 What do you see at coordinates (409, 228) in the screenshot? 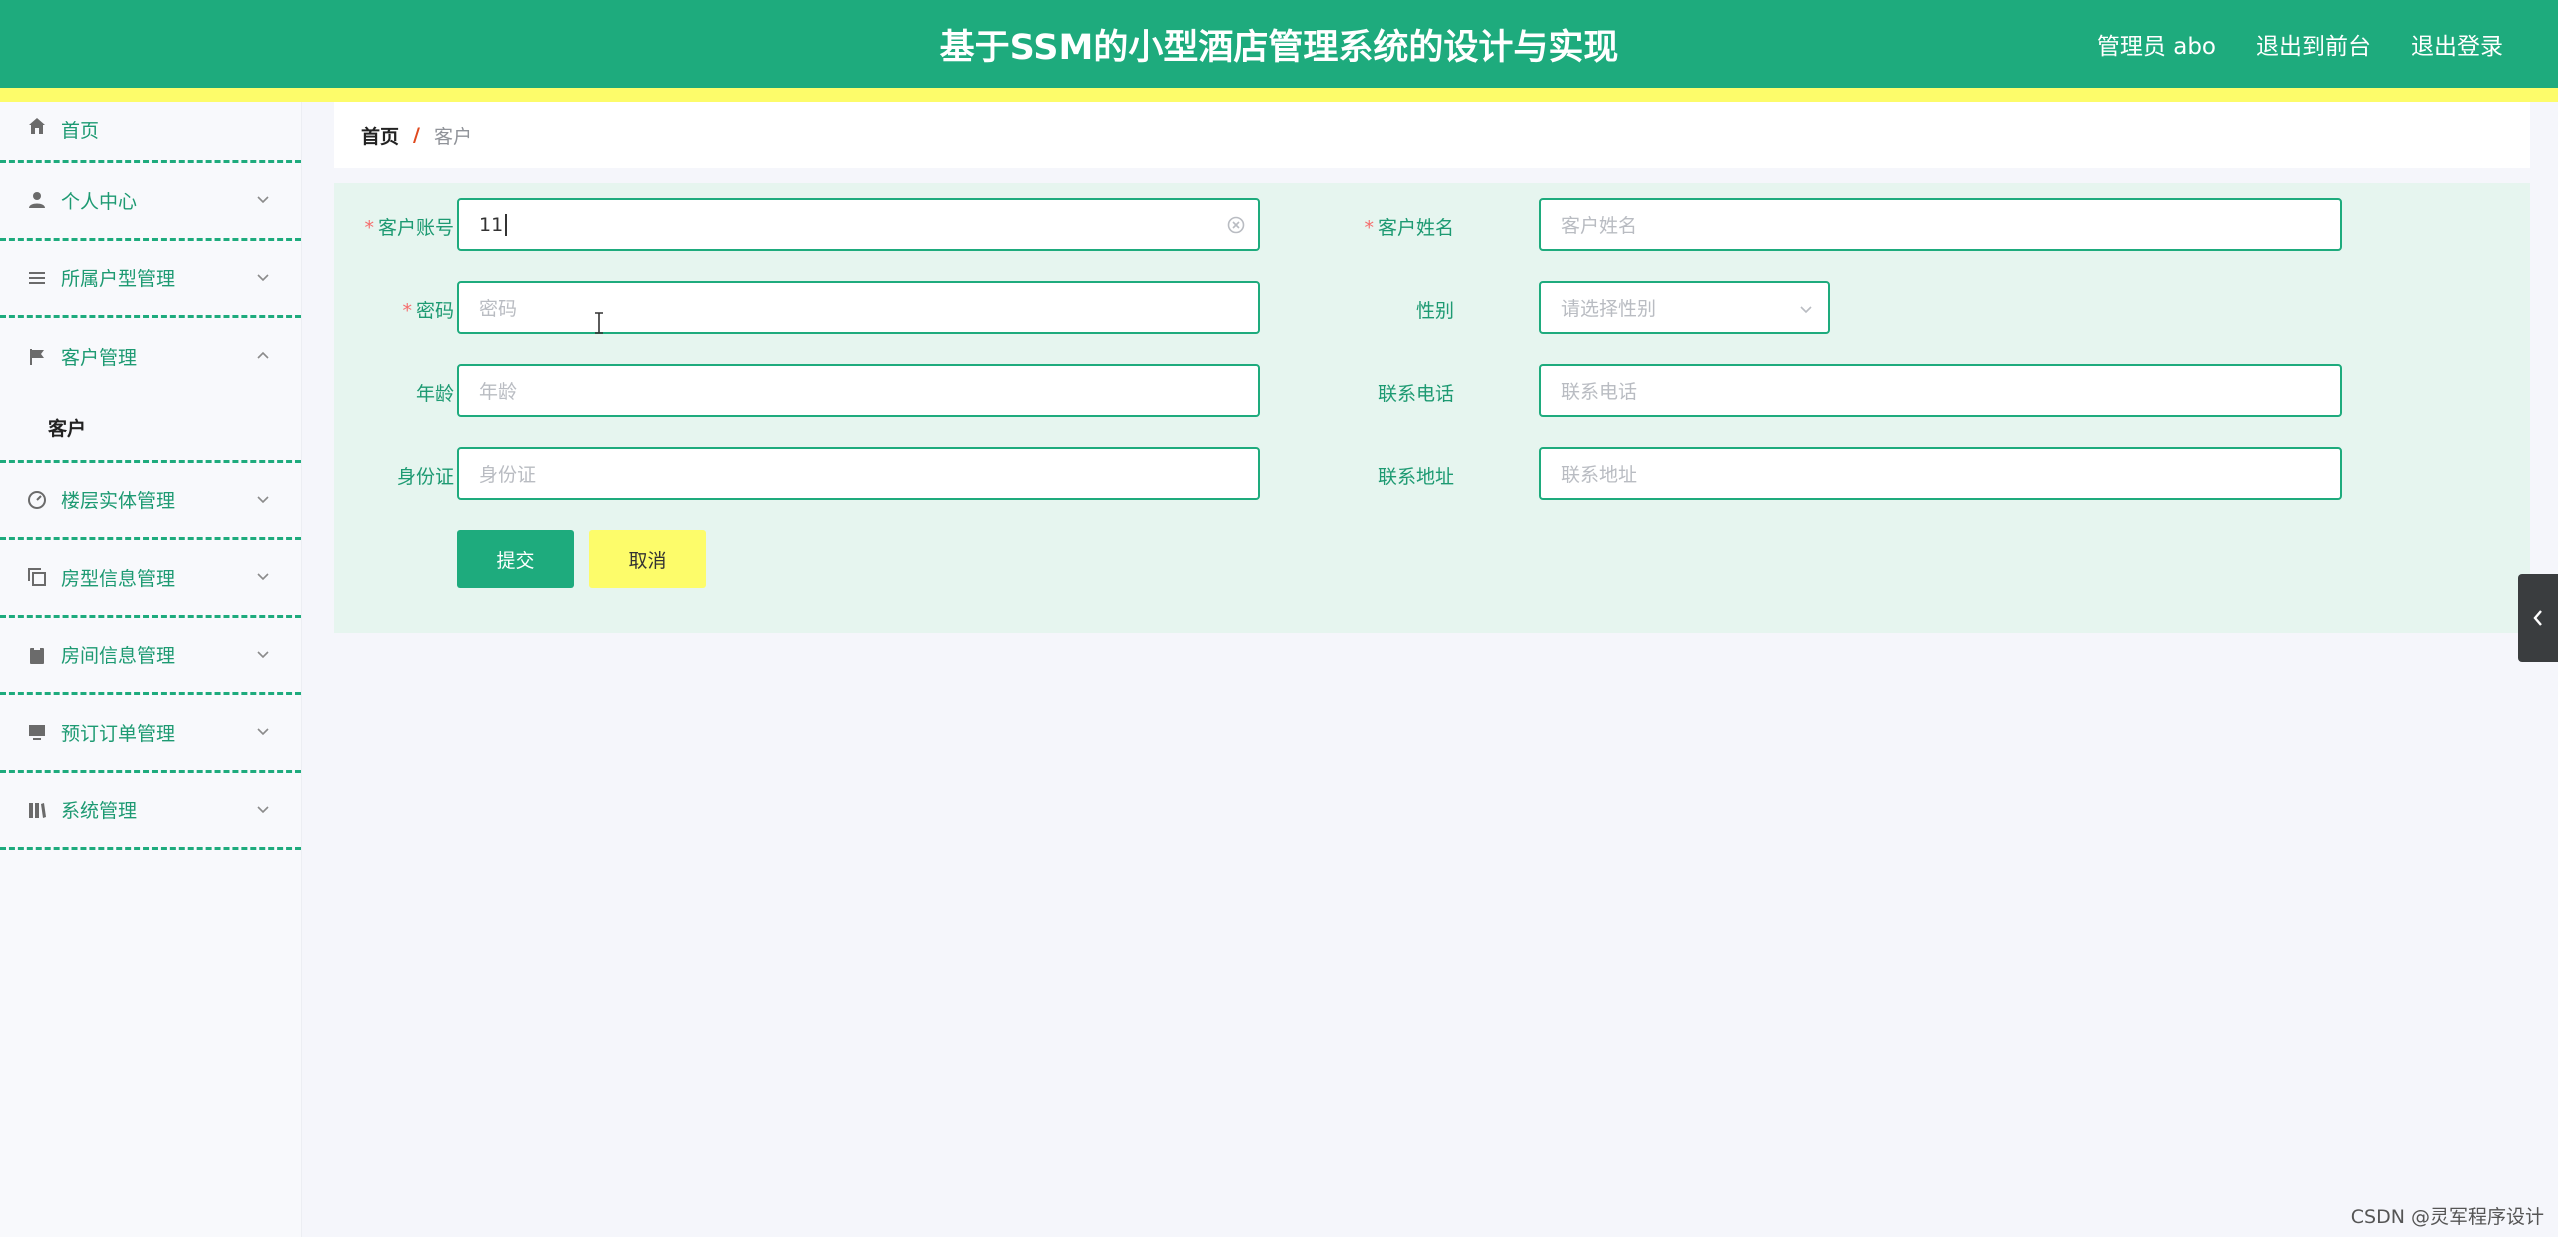
I see `account-label: * 客户账号` at bounding box center [409, 228].